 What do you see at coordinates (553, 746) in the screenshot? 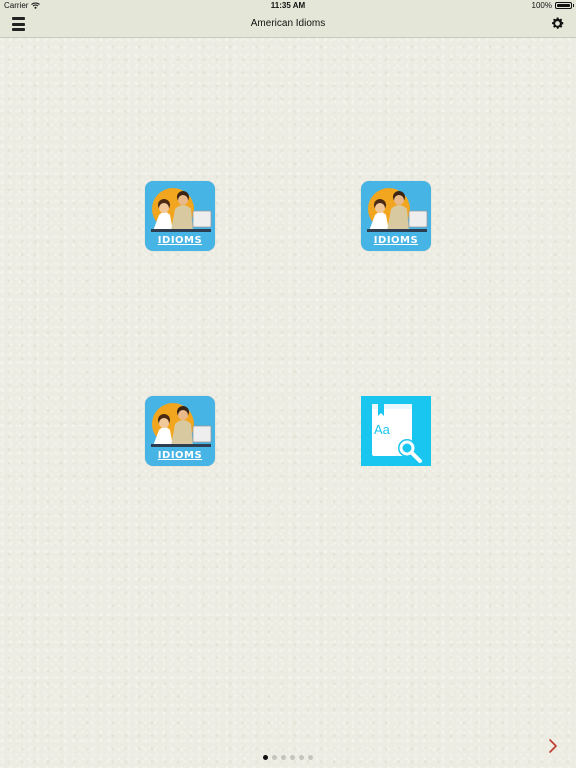
I see `chevron-right-icon` at bounding box center [553, 746].